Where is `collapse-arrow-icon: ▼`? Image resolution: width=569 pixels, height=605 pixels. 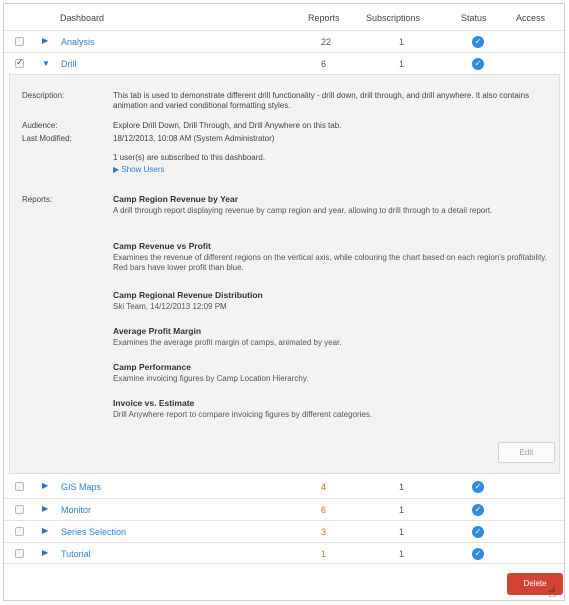
collapse-arrow-icon: ▼ is located at coordinates (46, 63).